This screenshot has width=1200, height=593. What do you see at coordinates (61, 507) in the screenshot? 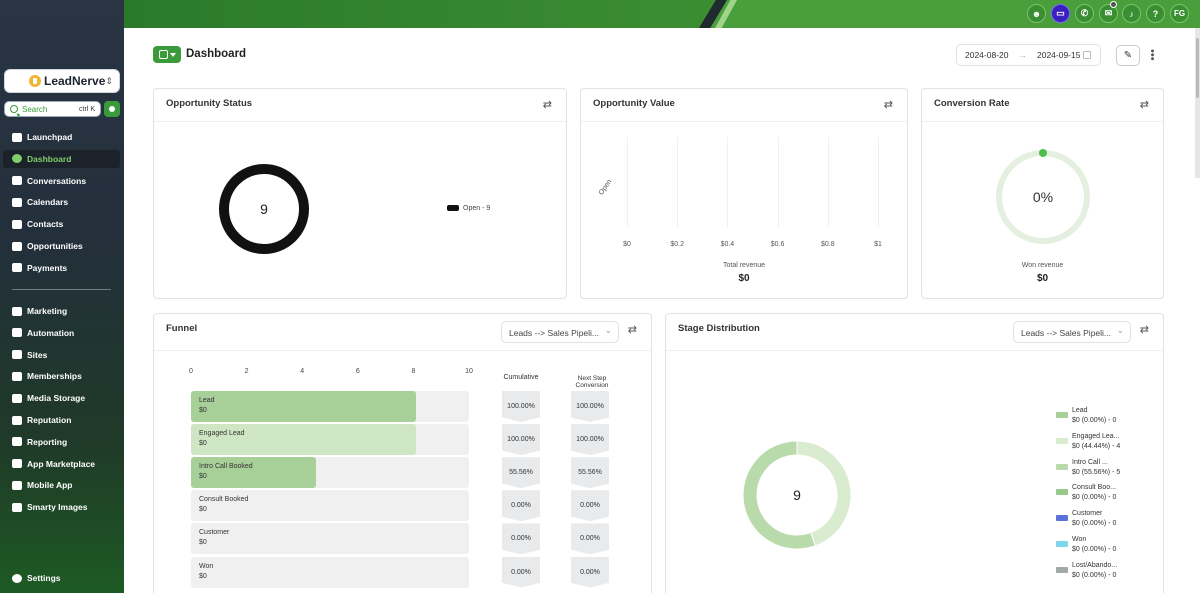
I see `sidebar-item-smarty-images: Smarty Images` at bounding box center [61, 507].